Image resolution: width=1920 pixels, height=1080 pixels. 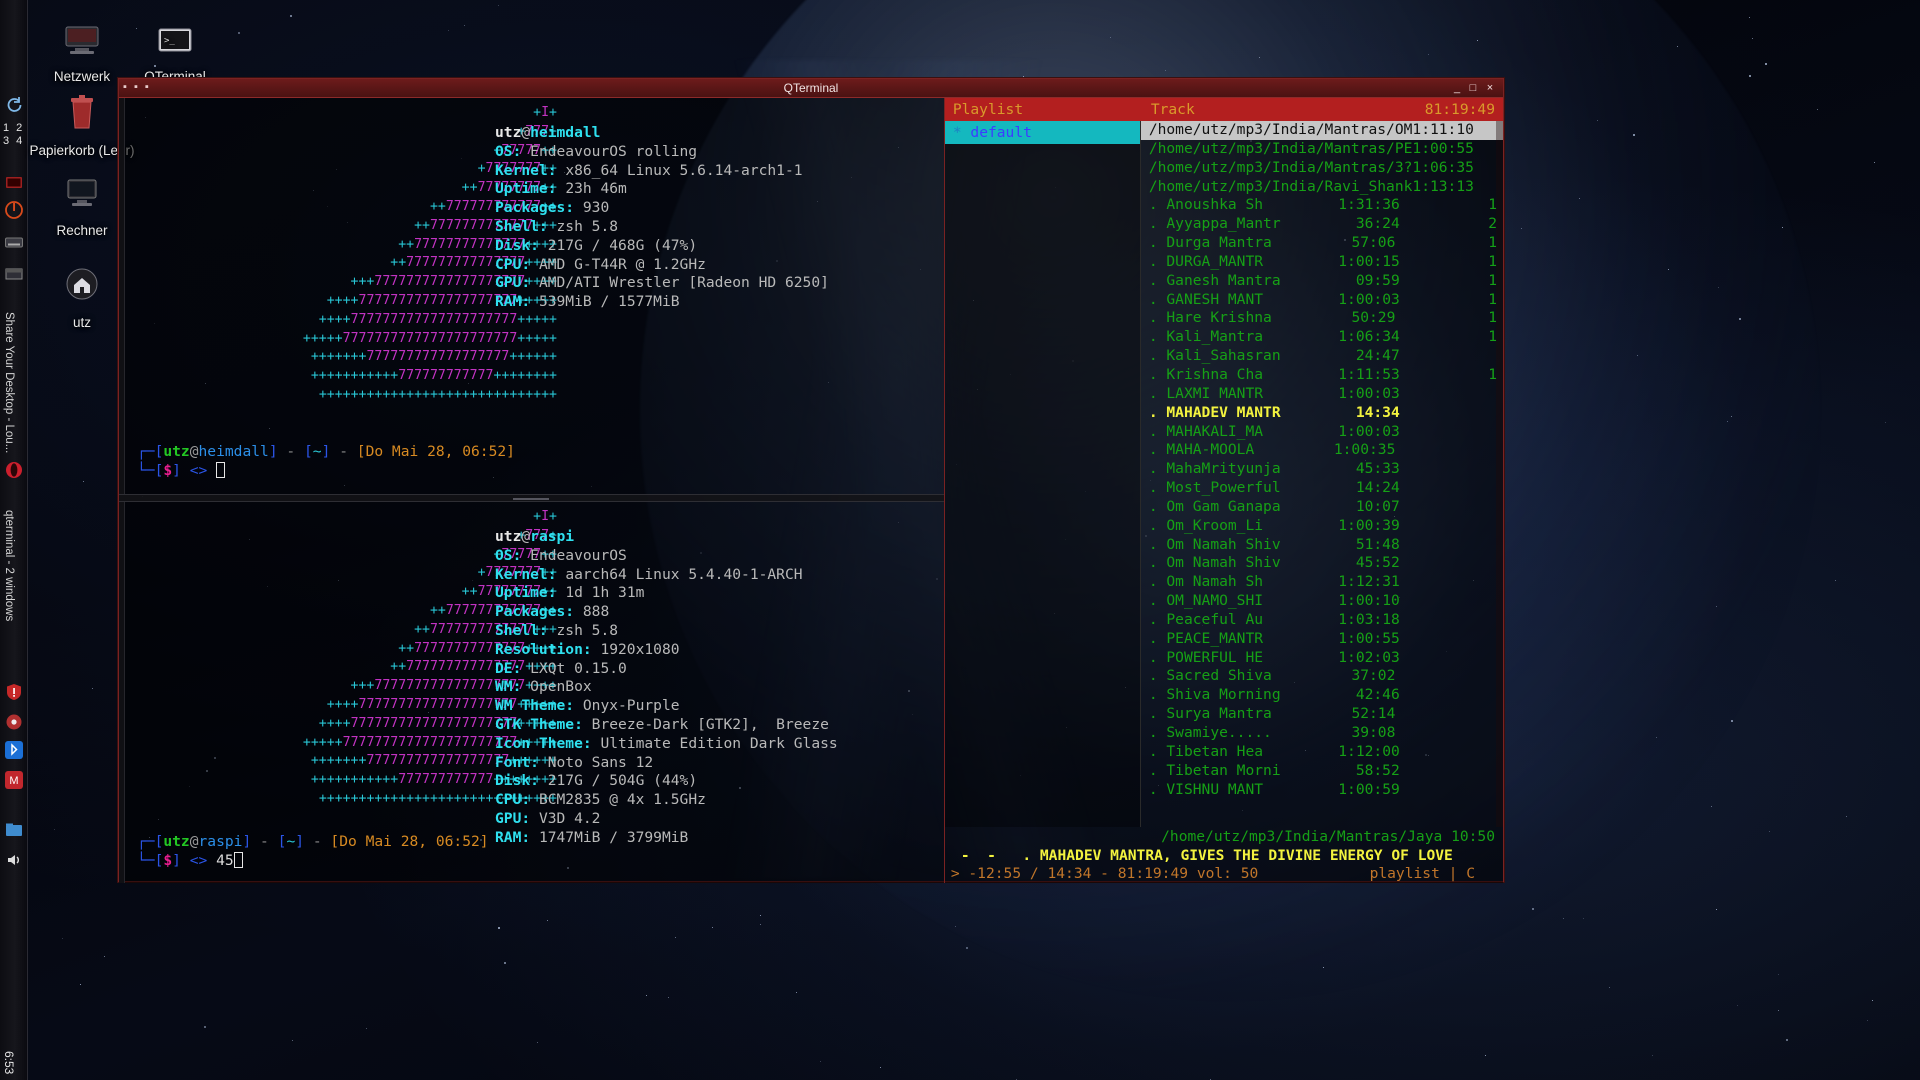 I want to click on track-row: . MAHADEV MANTR 14:34, so click(x=1322, y=413).